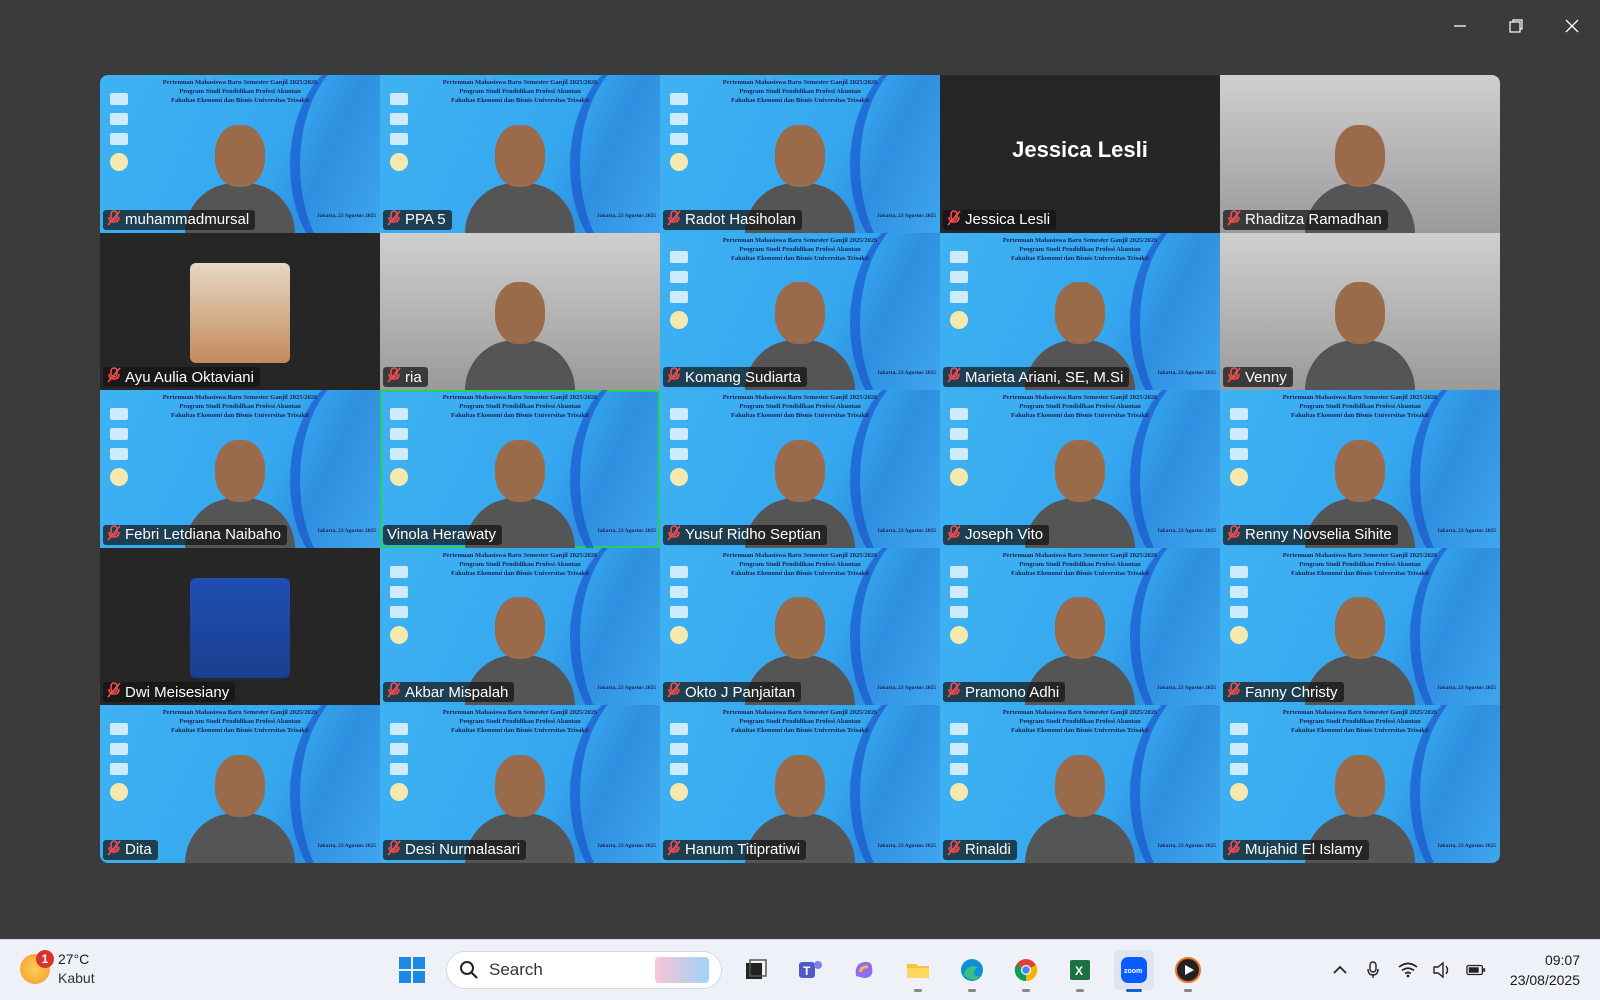  Describe the element at coordinates (1008, 220) in the screenshot. I see `participant-name: Jessica Lesli` at that location.